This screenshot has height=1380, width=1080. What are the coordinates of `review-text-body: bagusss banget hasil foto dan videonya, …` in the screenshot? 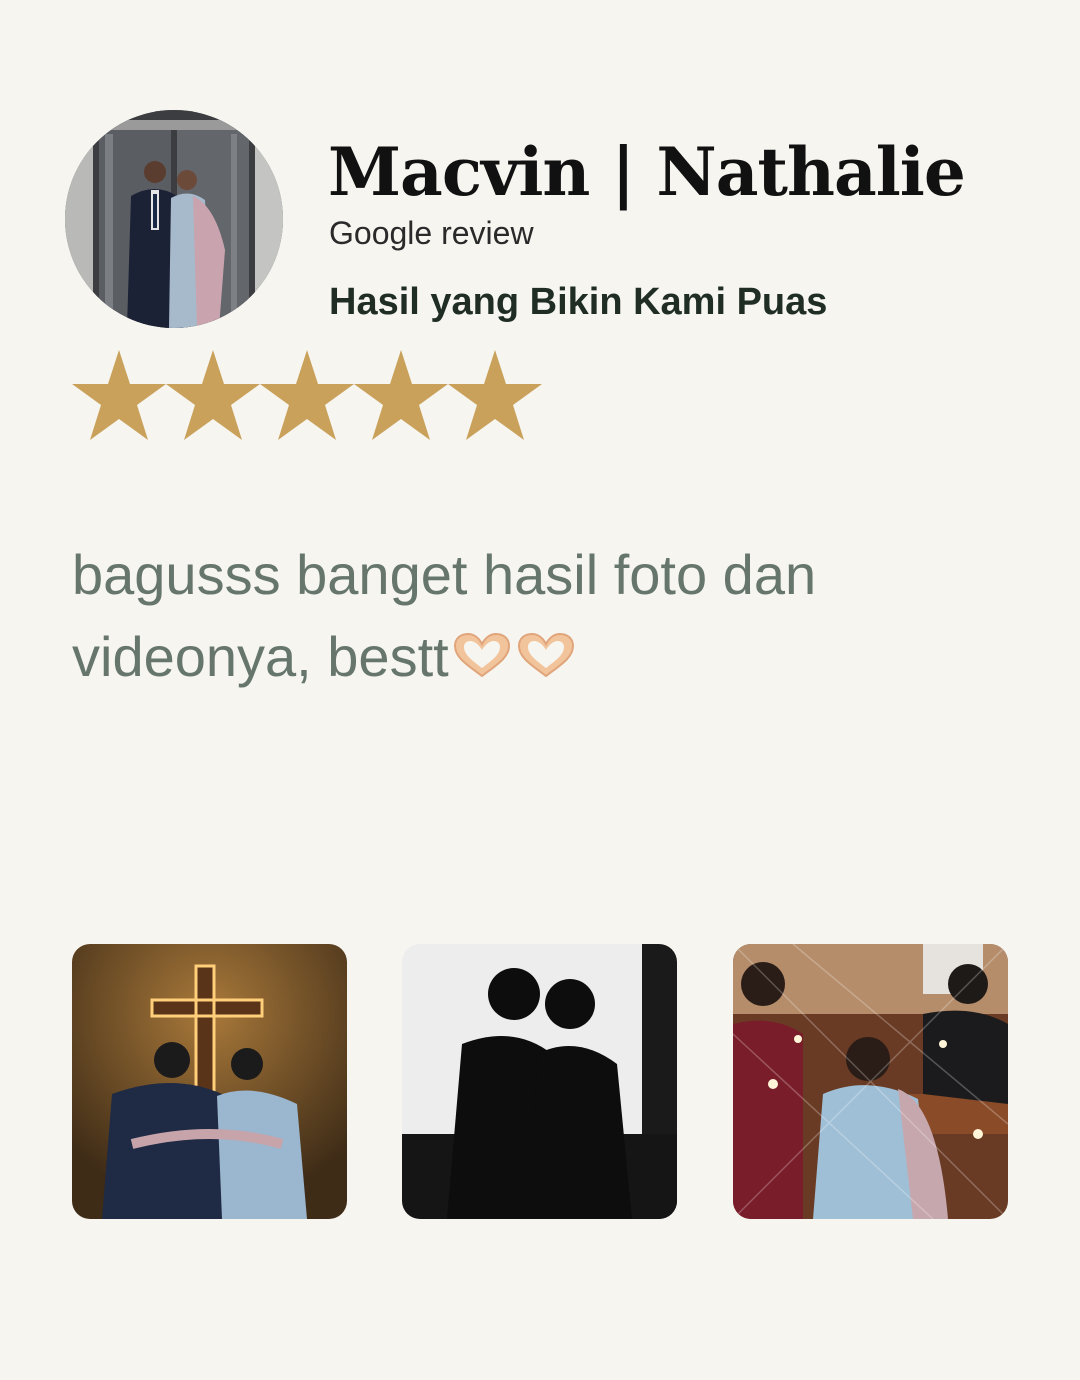 It's located at (444, 615).